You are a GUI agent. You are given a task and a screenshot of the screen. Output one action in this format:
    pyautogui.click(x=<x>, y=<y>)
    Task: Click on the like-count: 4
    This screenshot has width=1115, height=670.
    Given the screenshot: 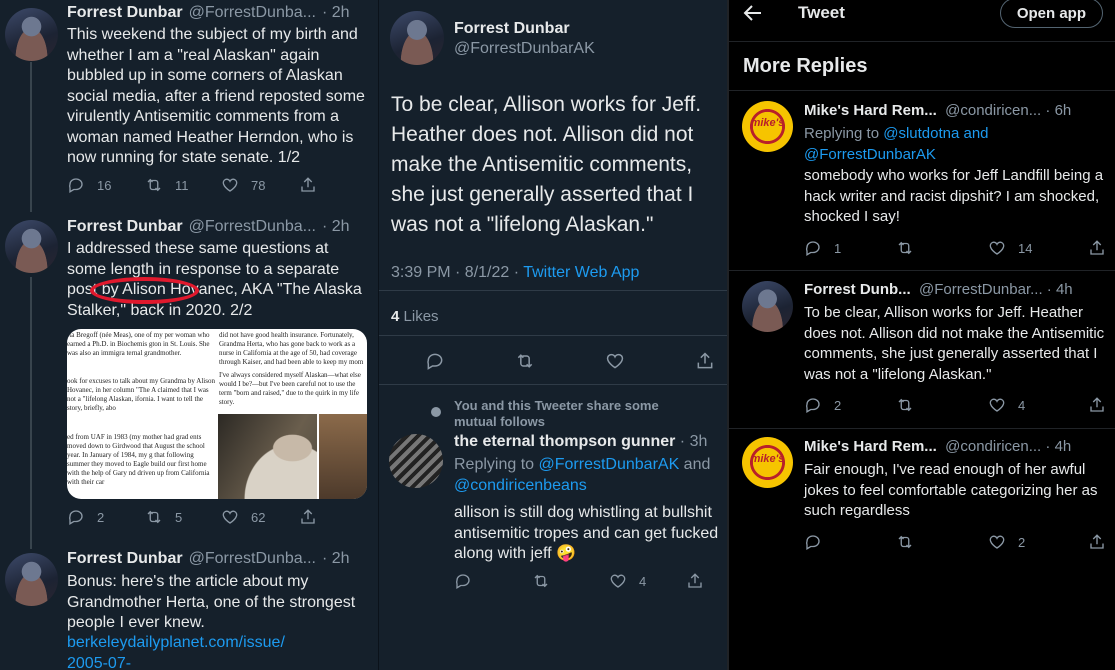 What is the action you would take?
    pyautogui.click(x=643, y=581)
    